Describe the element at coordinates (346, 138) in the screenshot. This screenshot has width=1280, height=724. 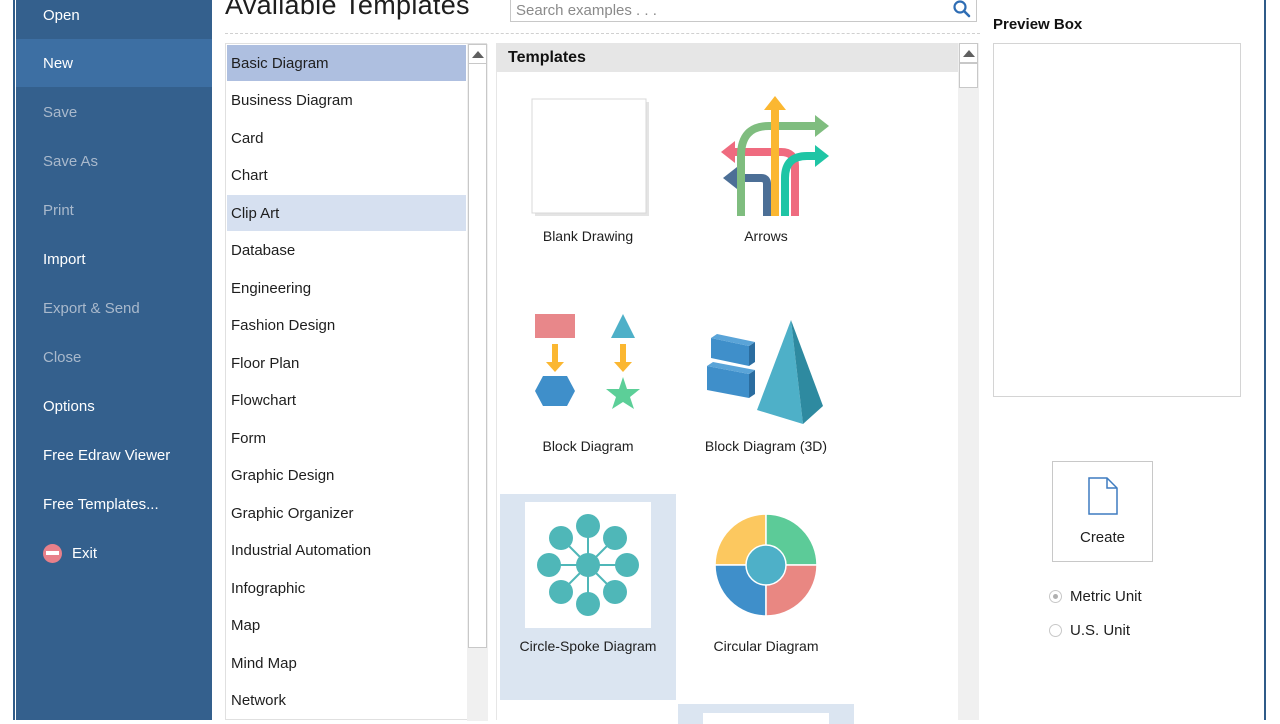
I see `category-item: Card` at that location.